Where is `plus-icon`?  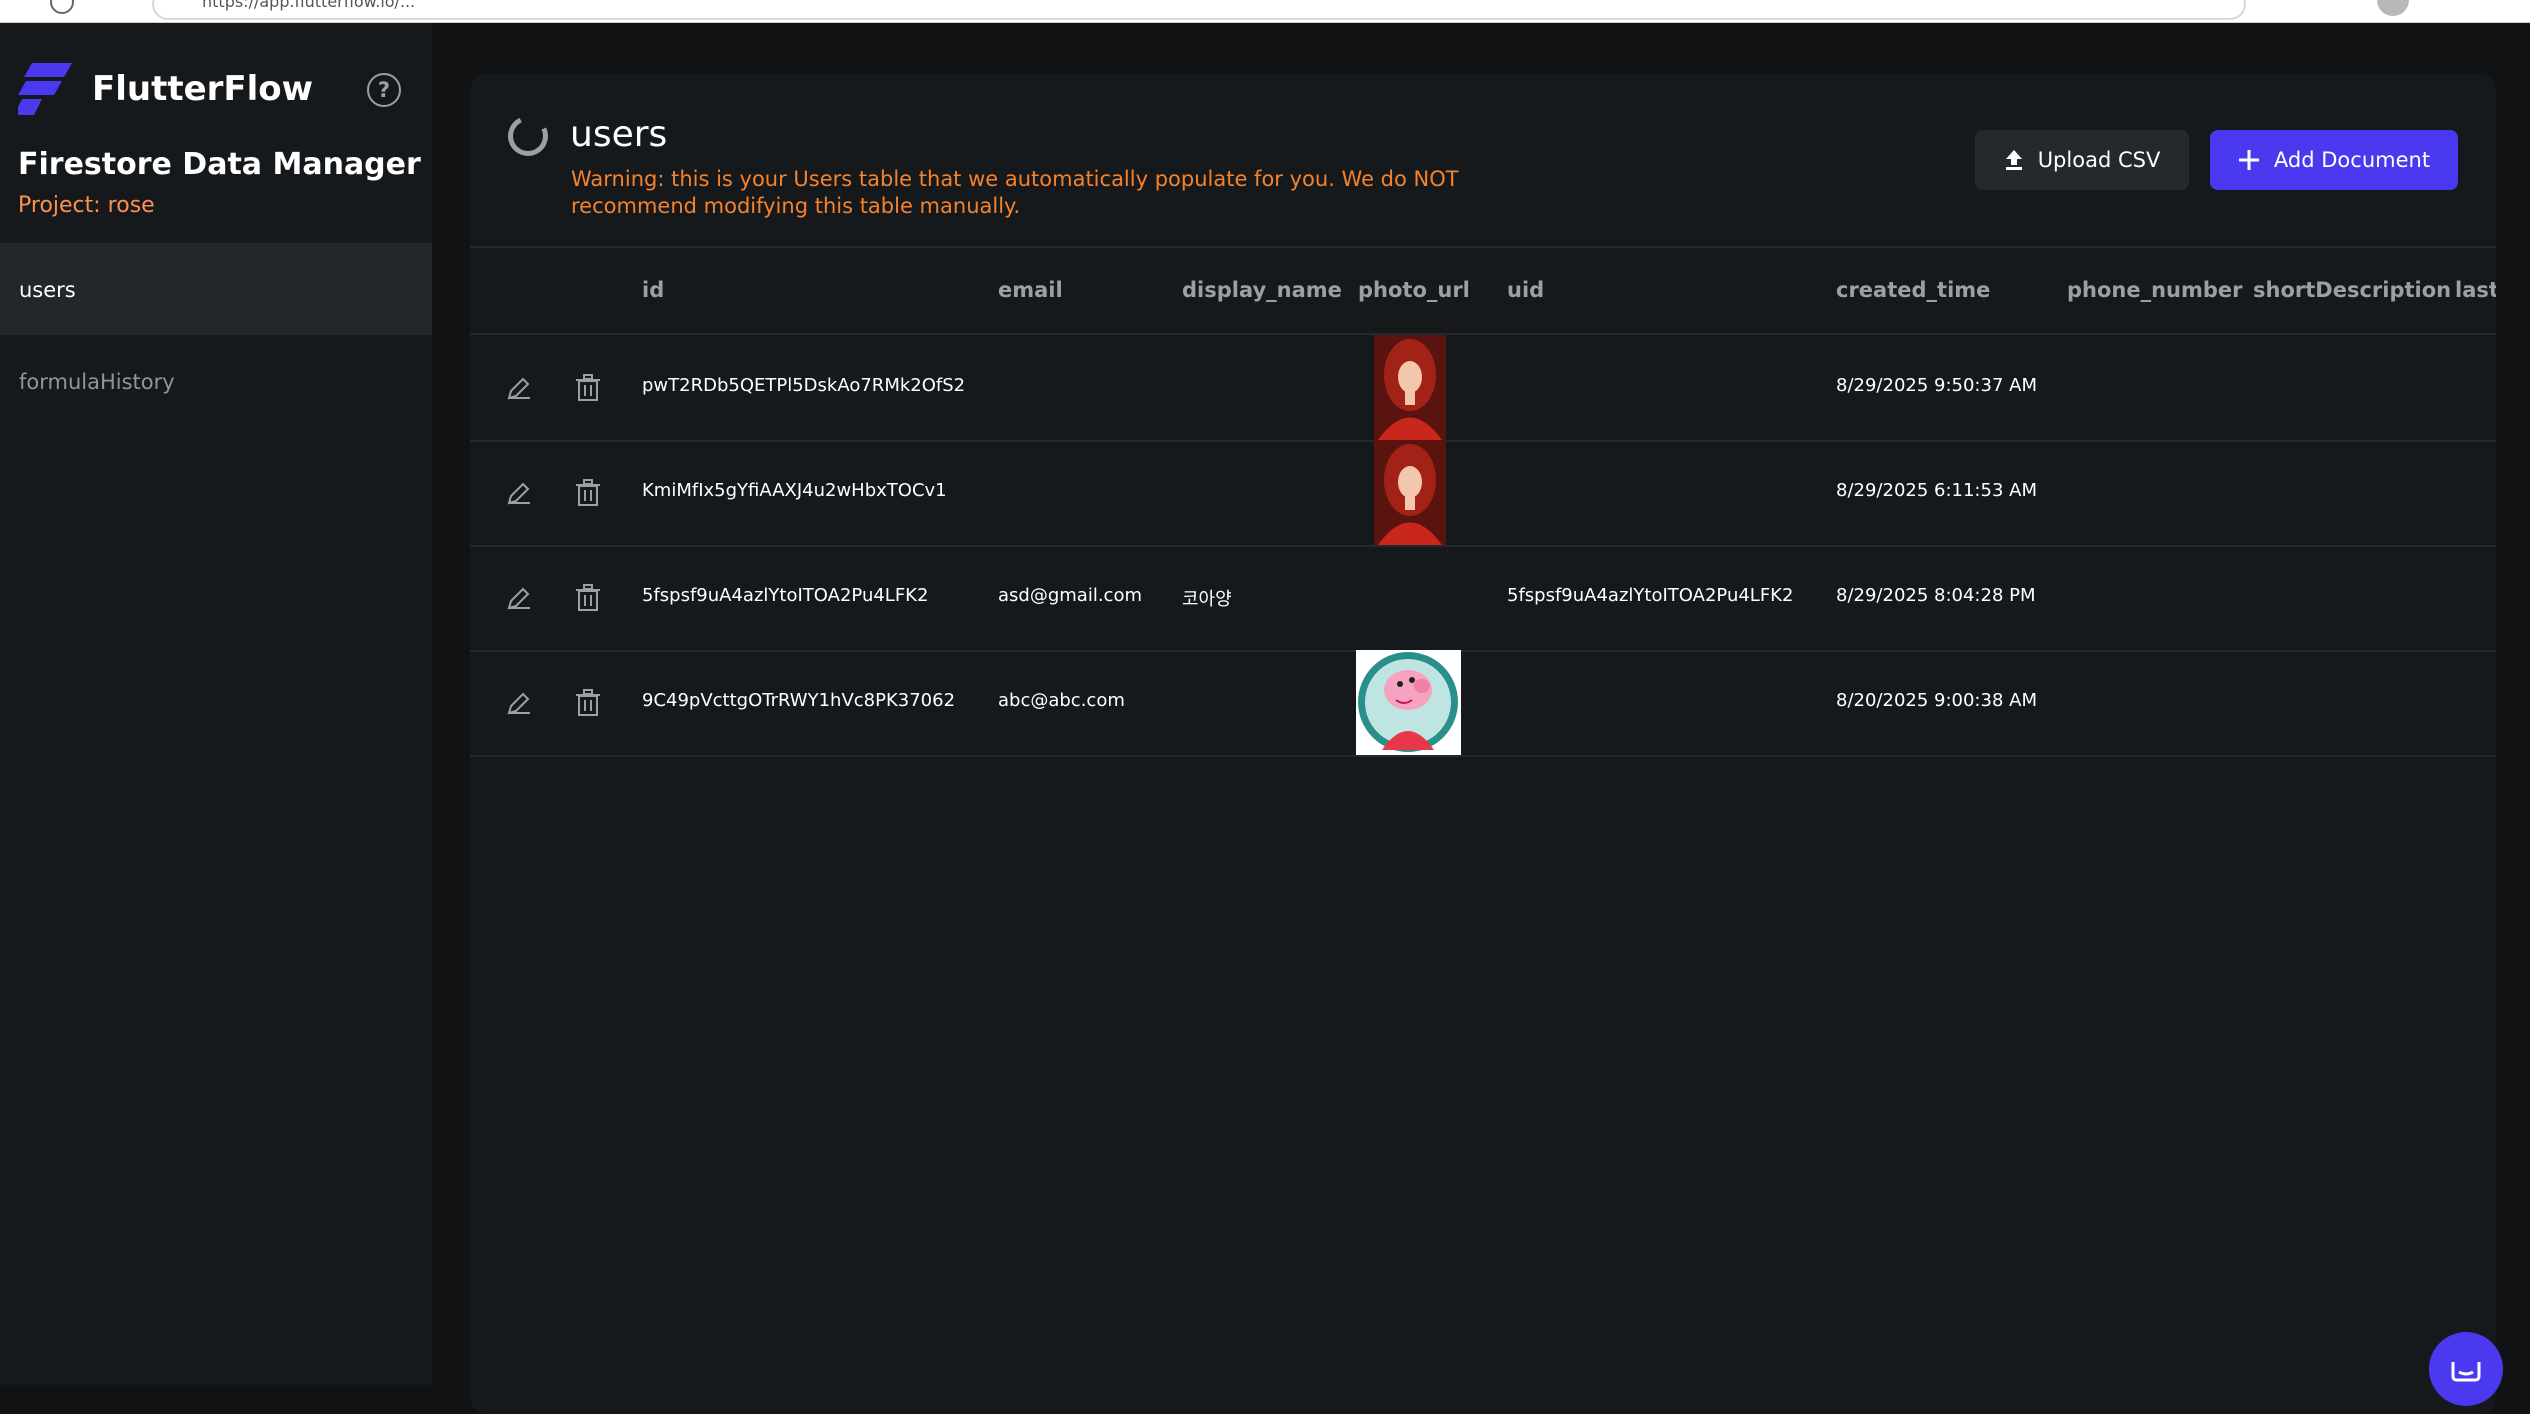 plus-icon is located at coordinates (2248, 160).